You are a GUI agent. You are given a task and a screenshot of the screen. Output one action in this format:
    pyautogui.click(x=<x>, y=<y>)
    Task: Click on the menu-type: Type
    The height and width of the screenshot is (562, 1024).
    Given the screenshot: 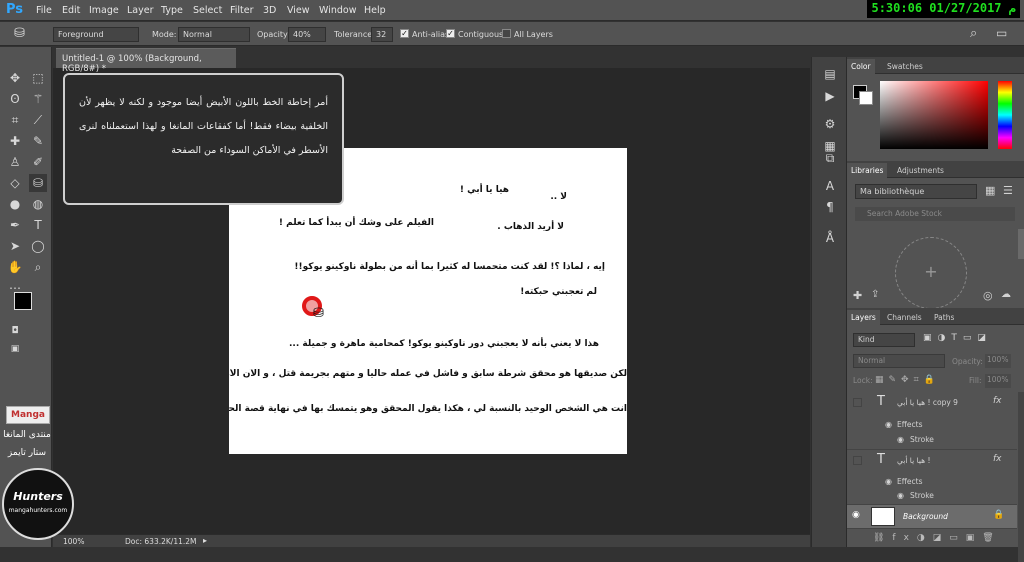 What is the action you would take?
    pyautogui.click(x=172, y=10)
    